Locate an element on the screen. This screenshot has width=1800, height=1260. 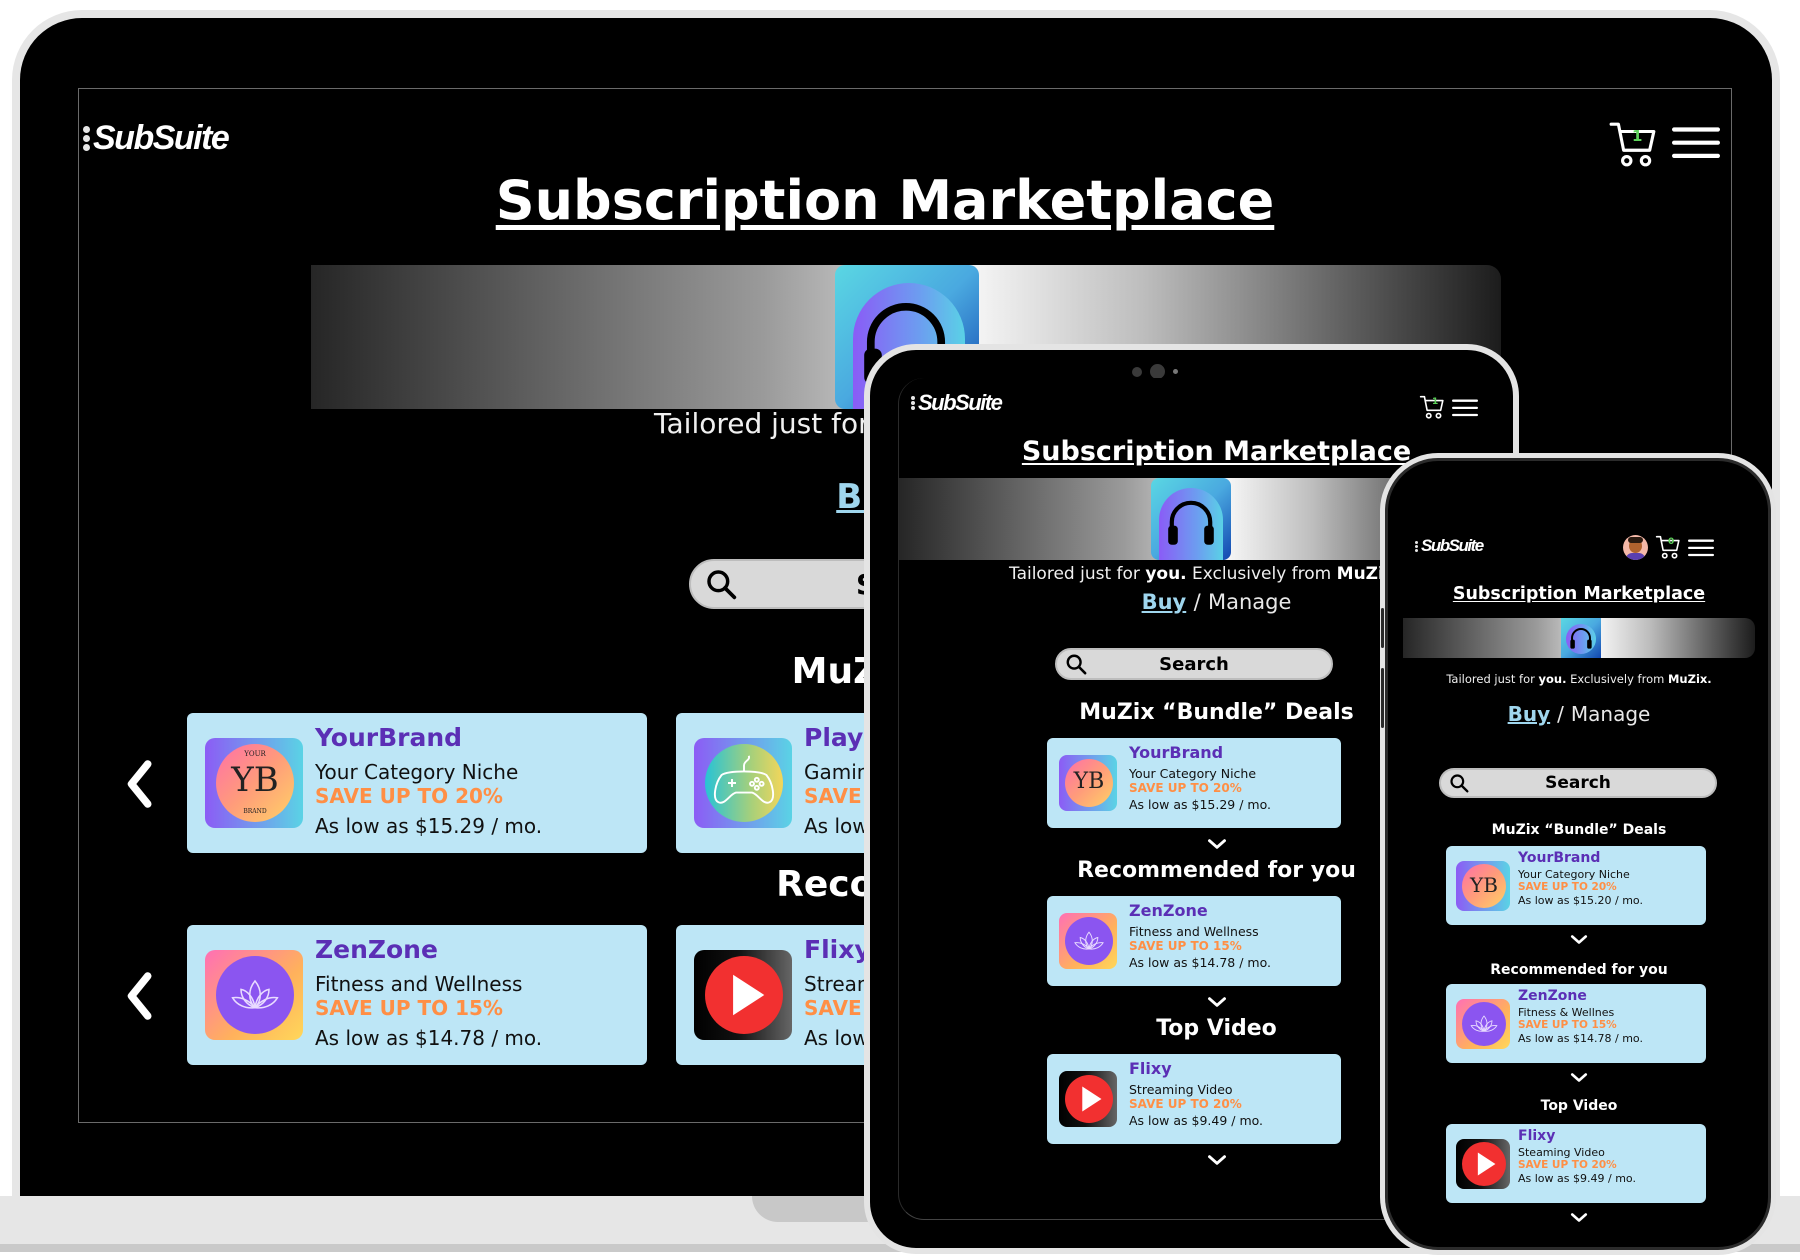
gamepad-icon is located at coordinates (744, 783).